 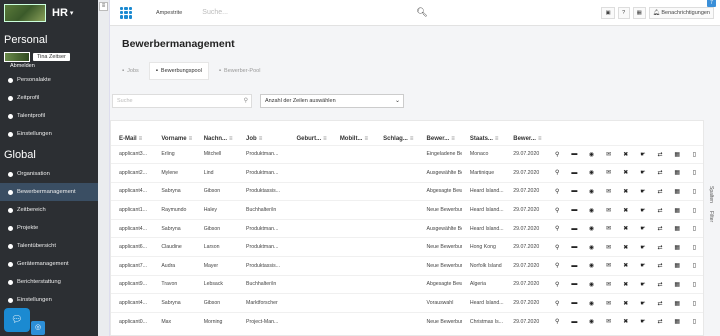 I want to click on tab-bewerber-pool: ▪ Bewerber-Pool, so click(x=239, y=71).